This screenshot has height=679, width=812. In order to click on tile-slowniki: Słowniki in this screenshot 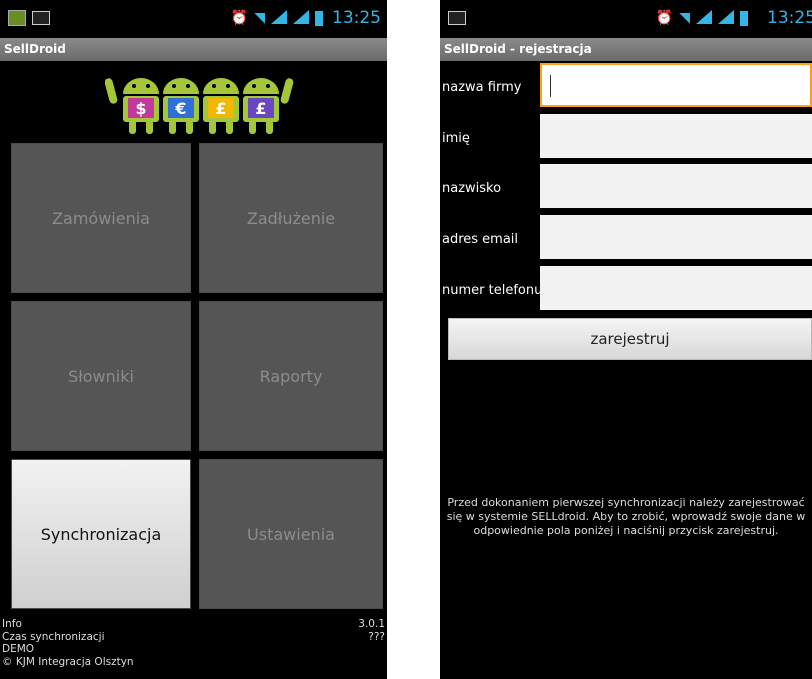, I will do `click(101, 376)`.